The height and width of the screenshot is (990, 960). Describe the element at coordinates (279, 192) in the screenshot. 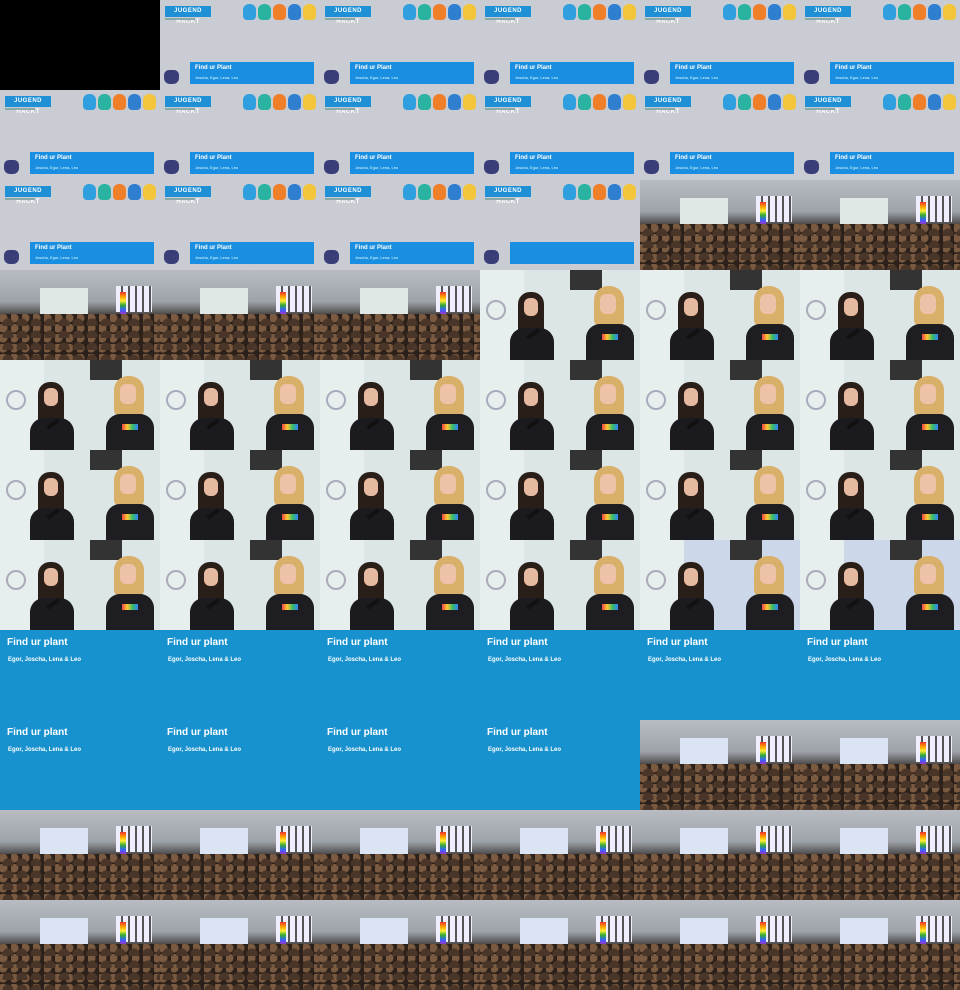

I see `mascot-icons` at that location.